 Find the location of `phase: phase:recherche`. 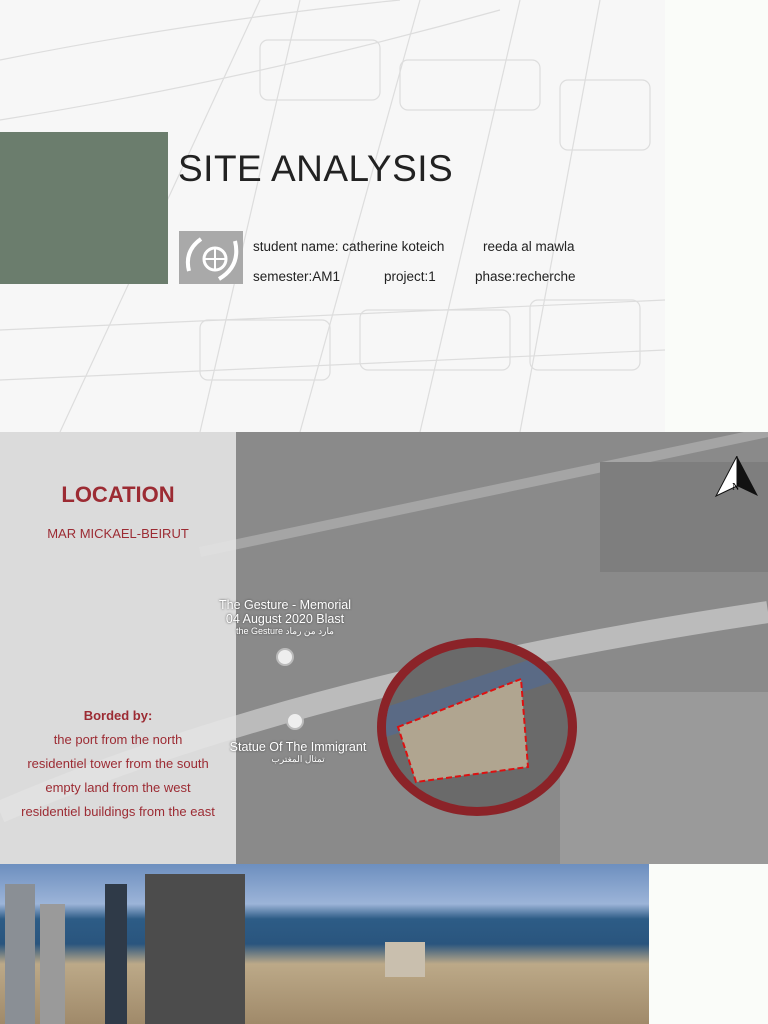

phase: phase:recherche is located at coordinates (525, 276).